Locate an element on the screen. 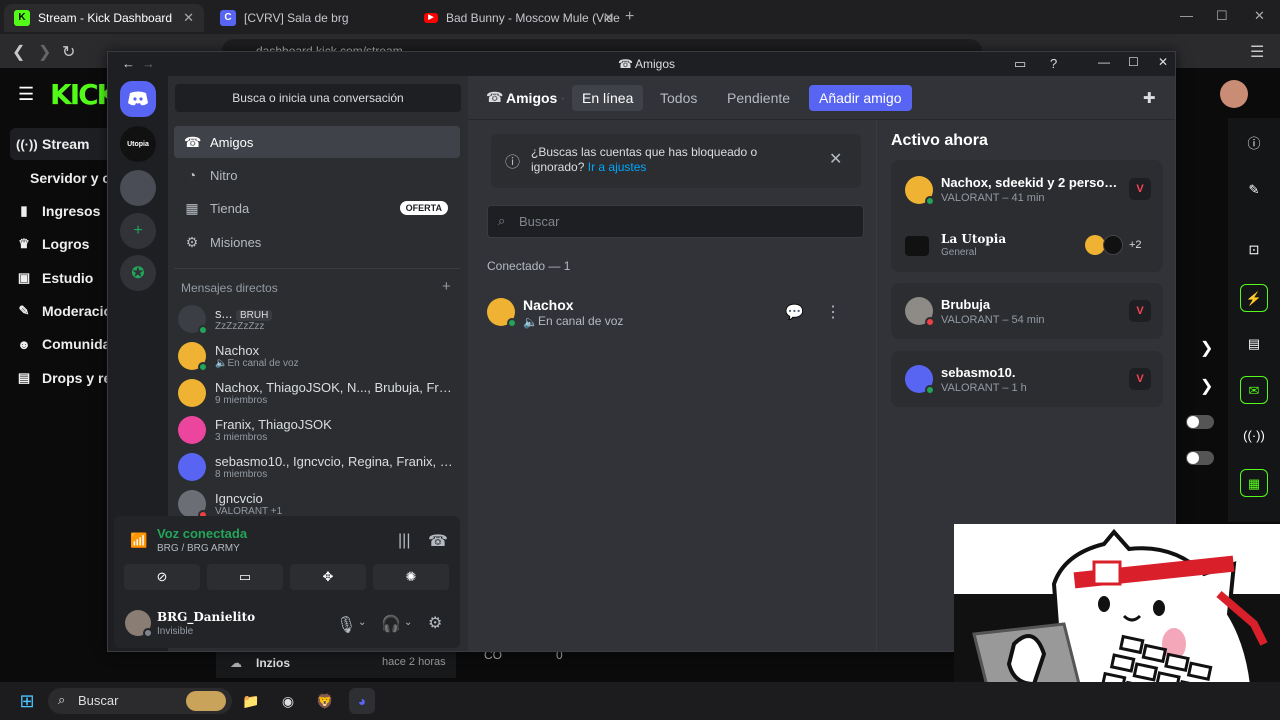  layout-icon: ▦ is located at coordinates (1254, 483).